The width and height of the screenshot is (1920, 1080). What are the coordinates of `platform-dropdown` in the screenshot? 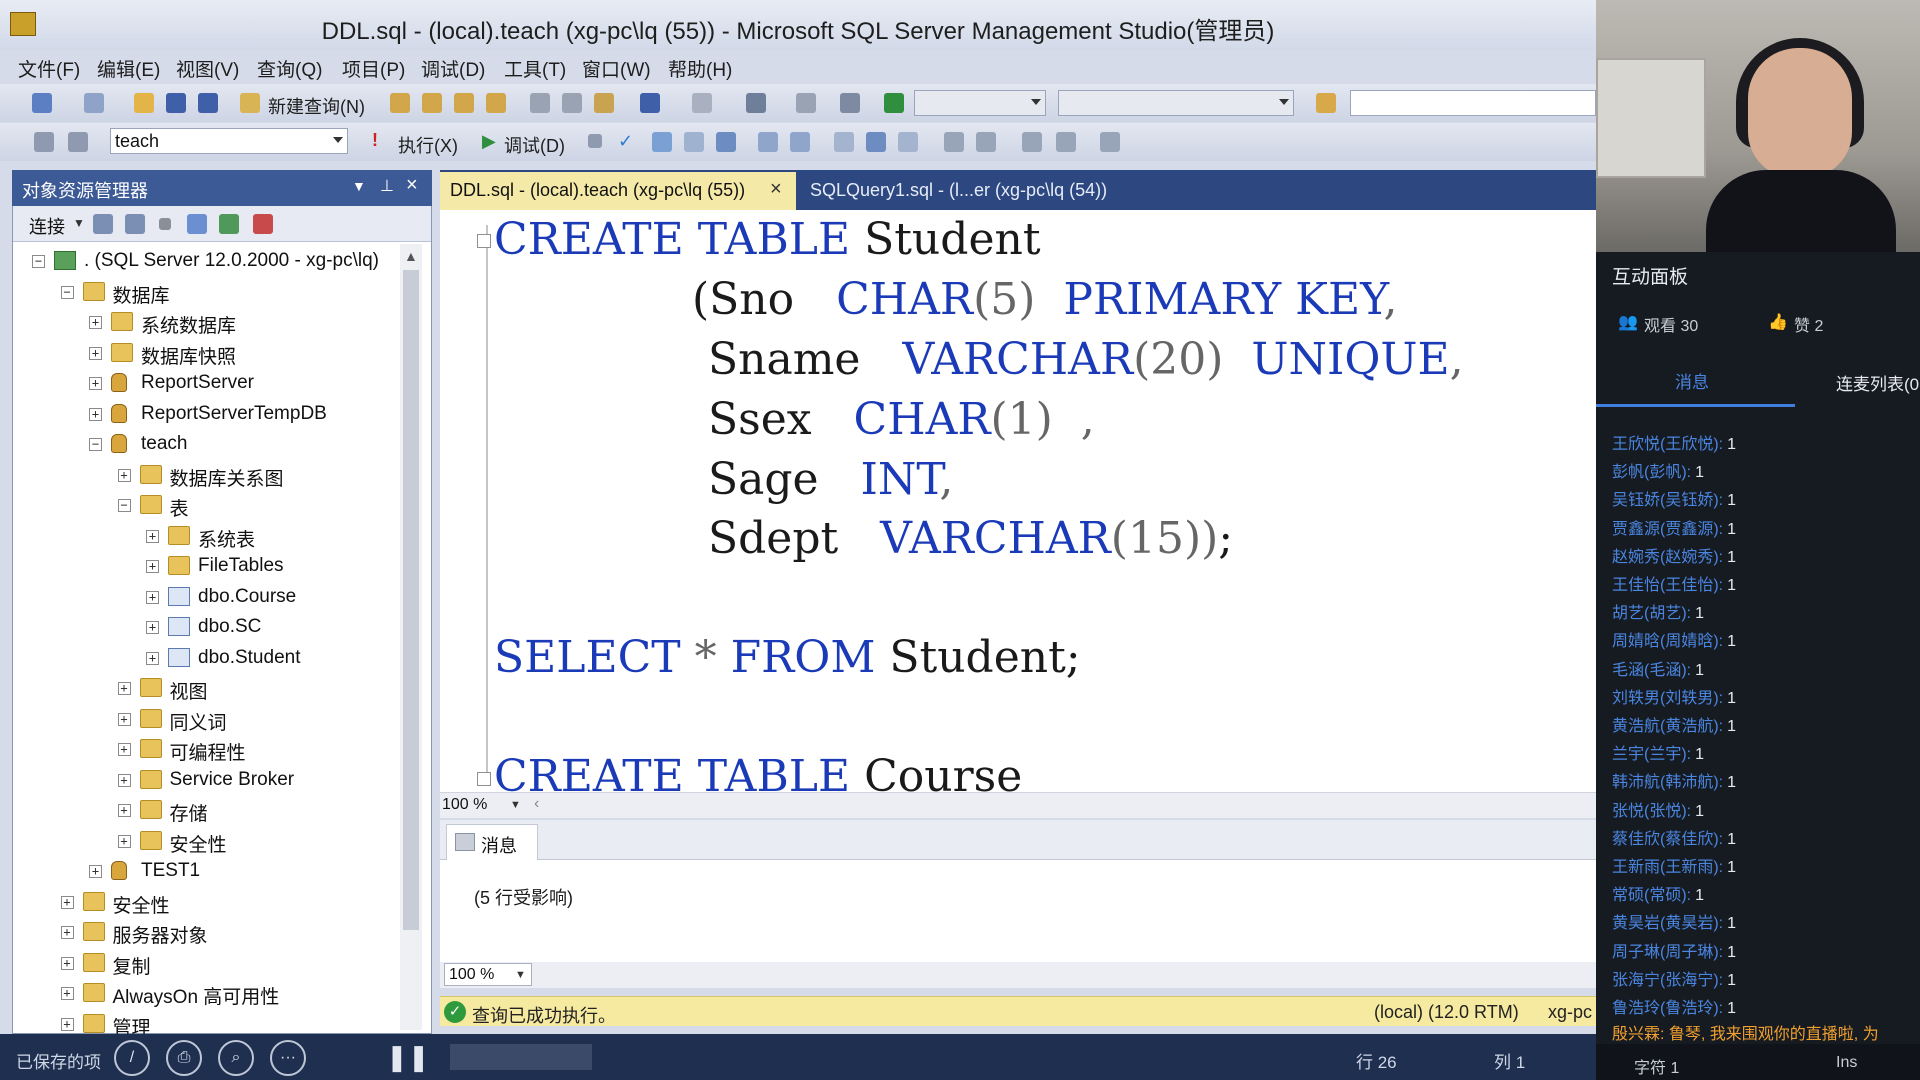 It's located at (1176, 103).